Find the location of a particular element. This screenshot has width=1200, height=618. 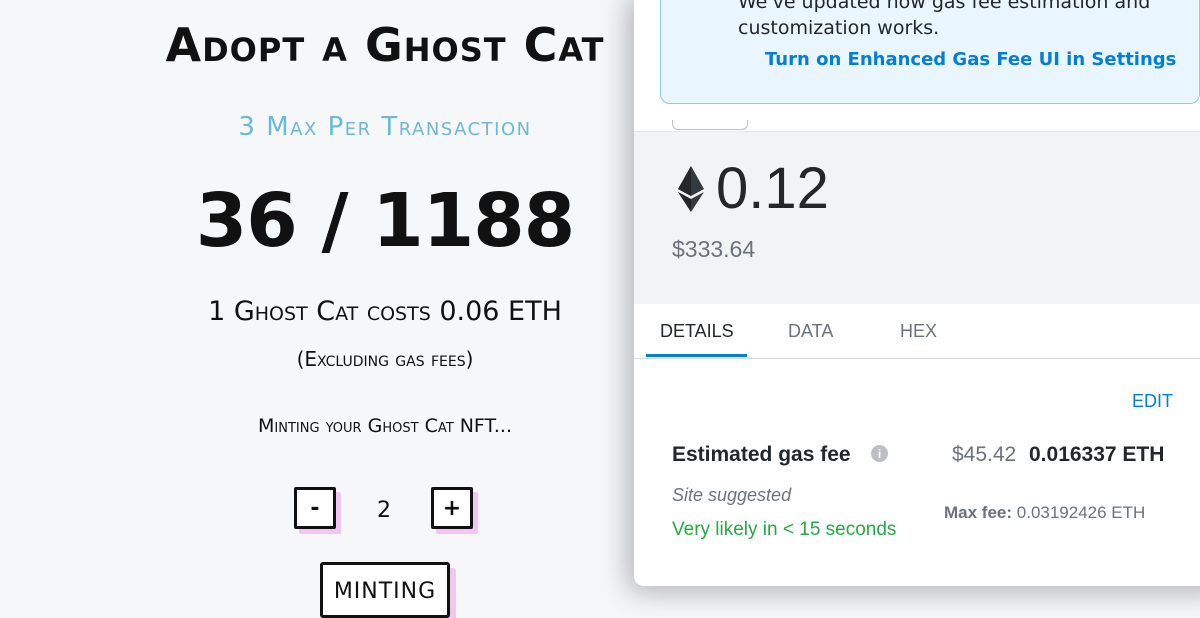

tab-bar: DETAILS DATA HEX is located at coordinates (917, 331).